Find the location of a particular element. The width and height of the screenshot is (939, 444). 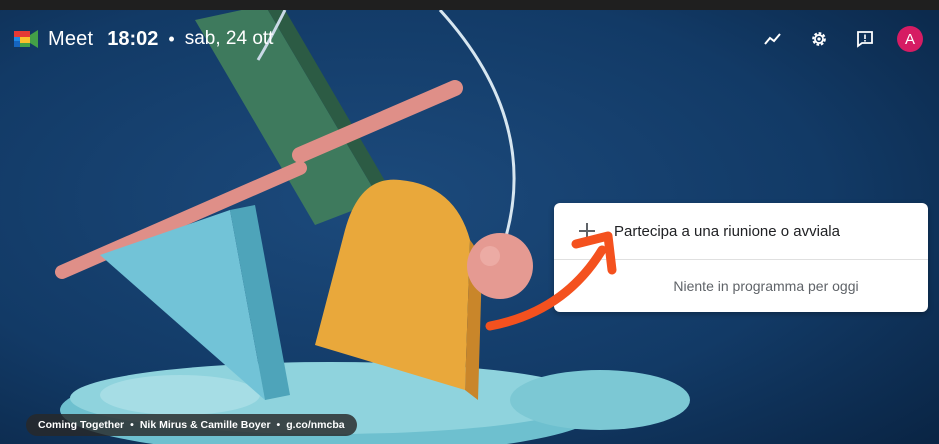

account-avatar: A is located at coordinates (910, 39).